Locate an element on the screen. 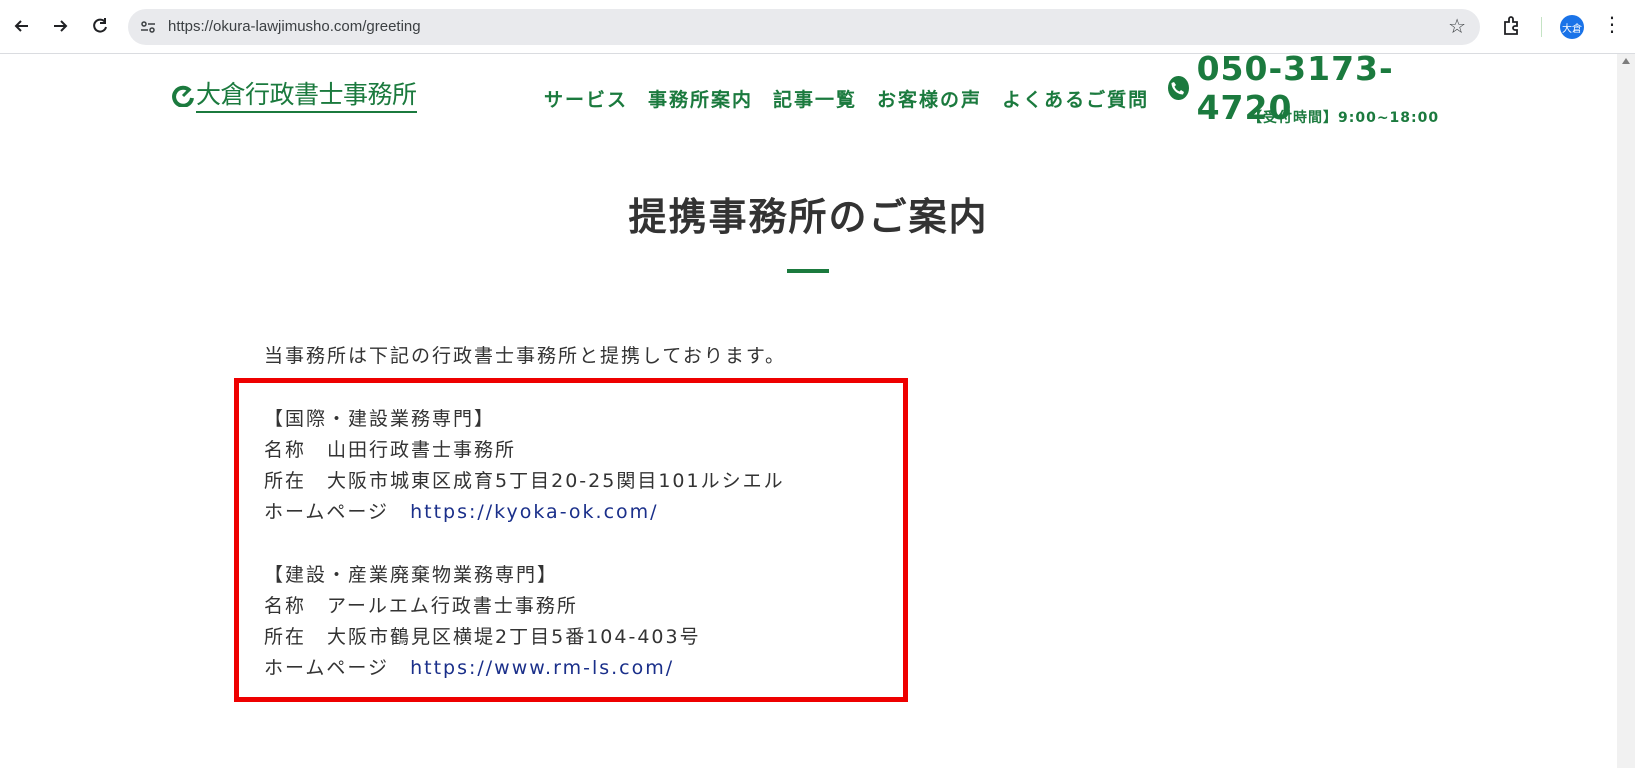  address-bar: https://okura-lawjimusho.com/greeting ☆ is located at coordinates (804, 27).